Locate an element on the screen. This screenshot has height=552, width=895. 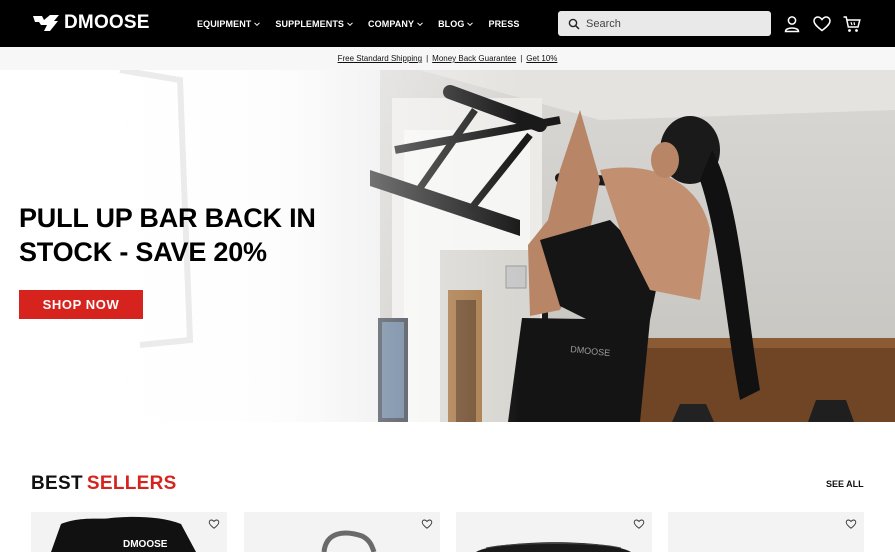
search-icon is located at coordinates (574, 24).